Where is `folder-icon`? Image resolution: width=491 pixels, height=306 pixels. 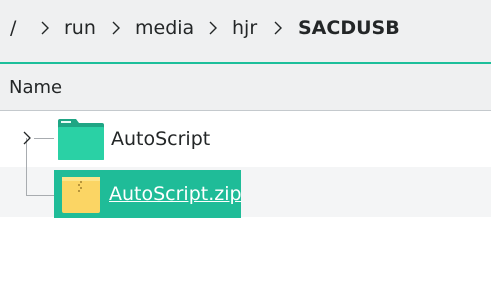 folder-icon is located at coordinates (81, 139).